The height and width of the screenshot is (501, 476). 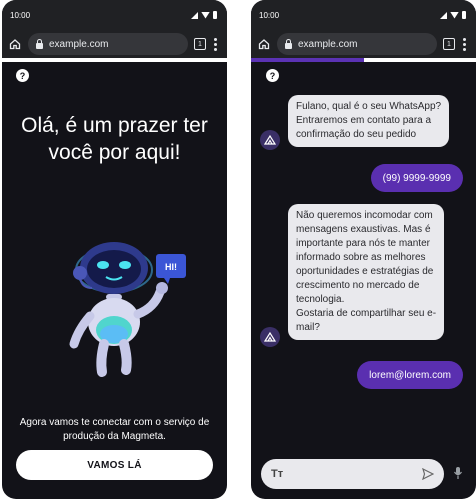 What do you see at coordinates (369, 106) in the screenshot?
I see `message-line: Fulano, qual é o seu WhatsApp?` at bounding box center [369, 106].